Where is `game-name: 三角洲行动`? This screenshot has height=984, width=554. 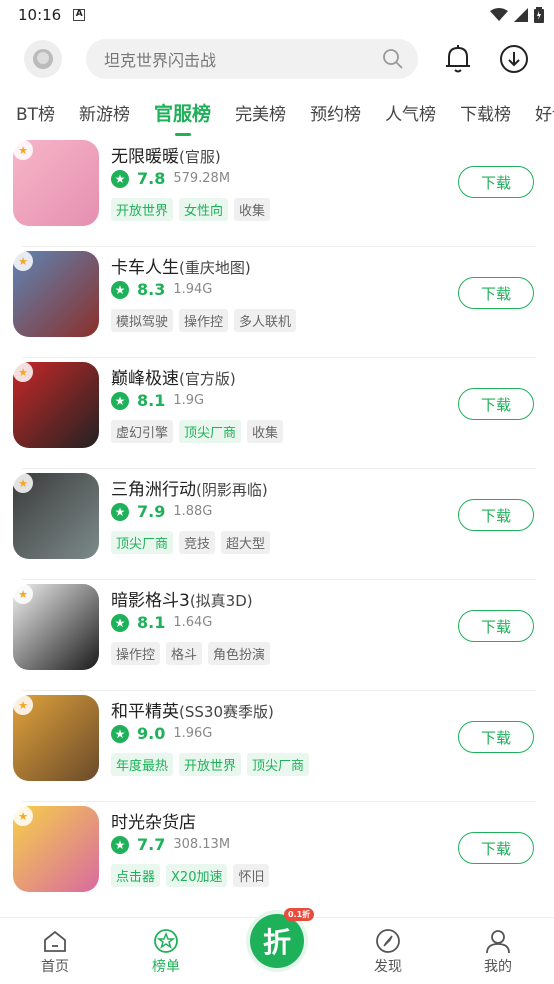 game-name: 三角洲行动 is located at coordinates (153, 490).